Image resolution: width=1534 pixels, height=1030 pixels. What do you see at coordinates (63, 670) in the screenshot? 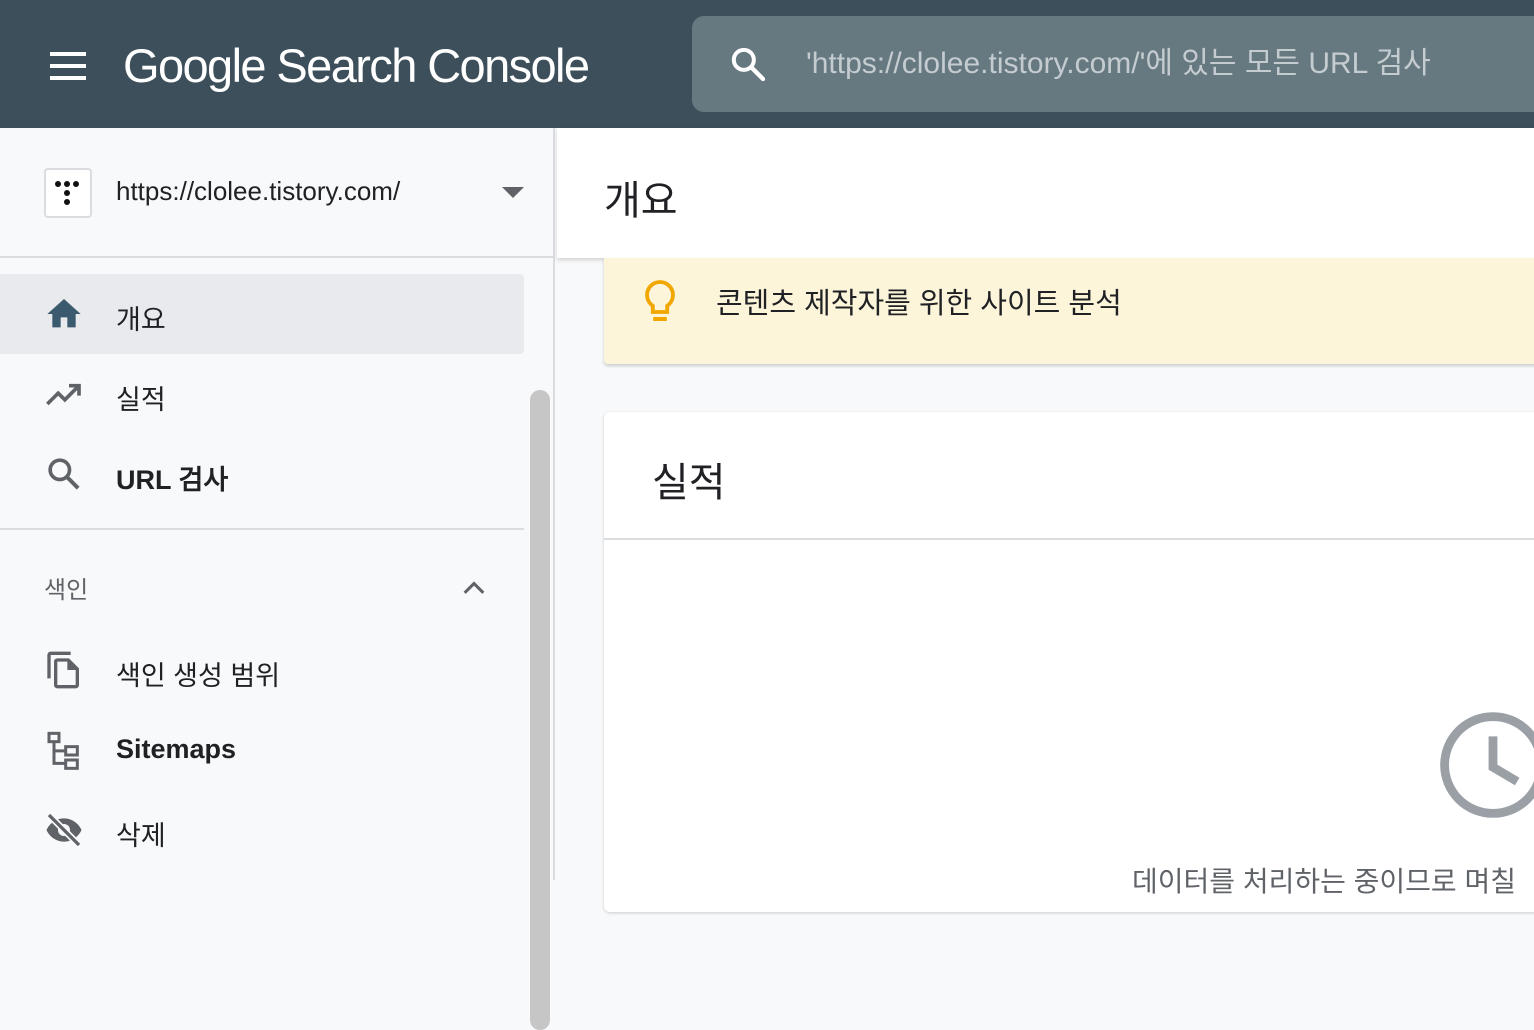
I see `file-copy-icon` at bounding box center [63, 670].